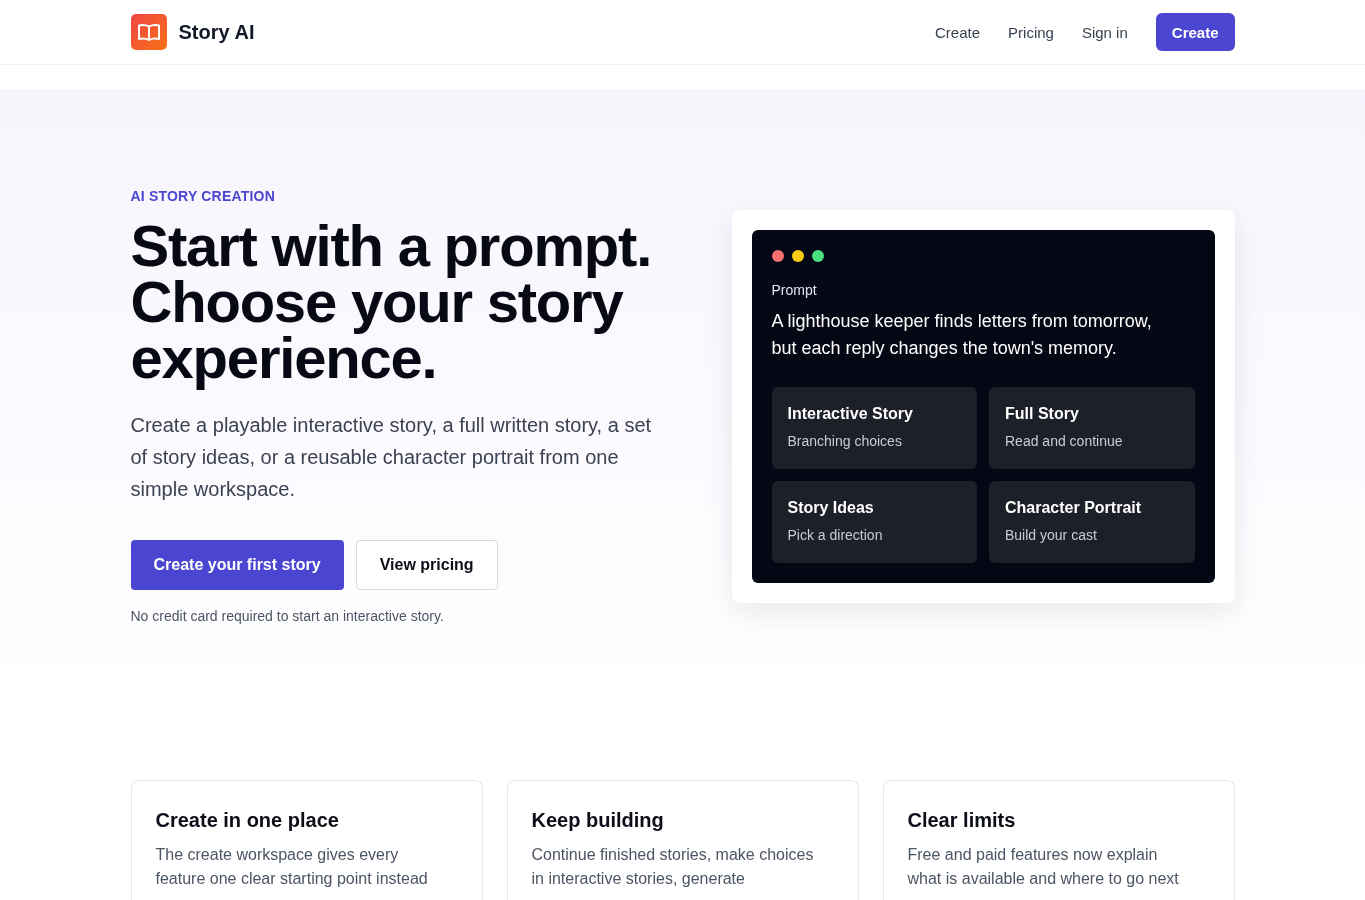  Describe the element at coordinates (1043, 867) in the screenshot. I see `feature-text: Free and paid features now explain what is available and where to go next` at that location.